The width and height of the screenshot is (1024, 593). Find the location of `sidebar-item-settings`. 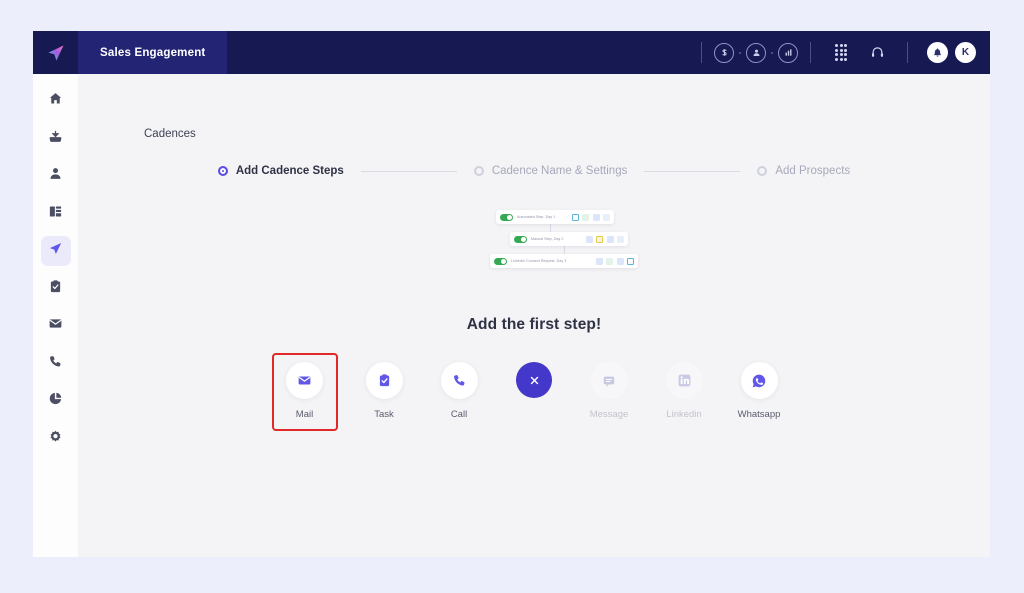

sidebar-item-settings is located at coordinates (56, 439).